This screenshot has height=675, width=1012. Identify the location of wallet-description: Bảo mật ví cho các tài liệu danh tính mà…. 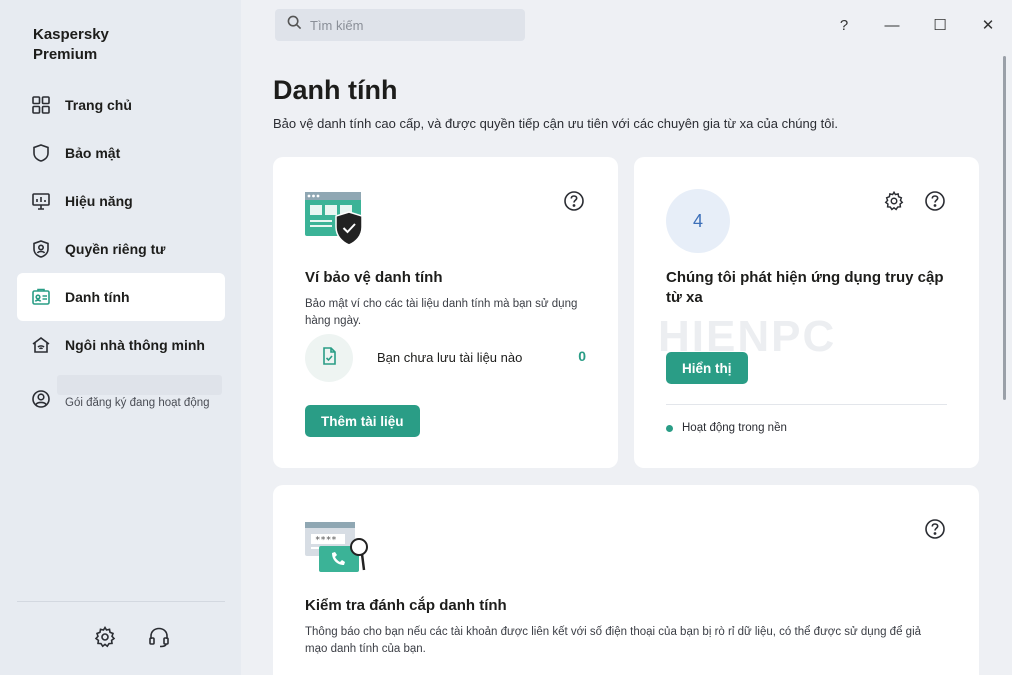
(441, 312).